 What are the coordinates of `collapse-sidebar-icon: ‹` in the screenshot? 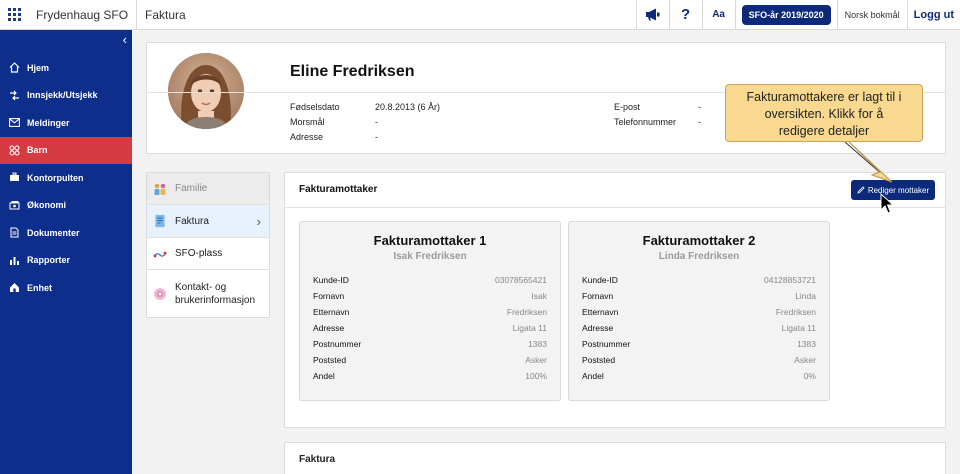 It's located at (125, 39).